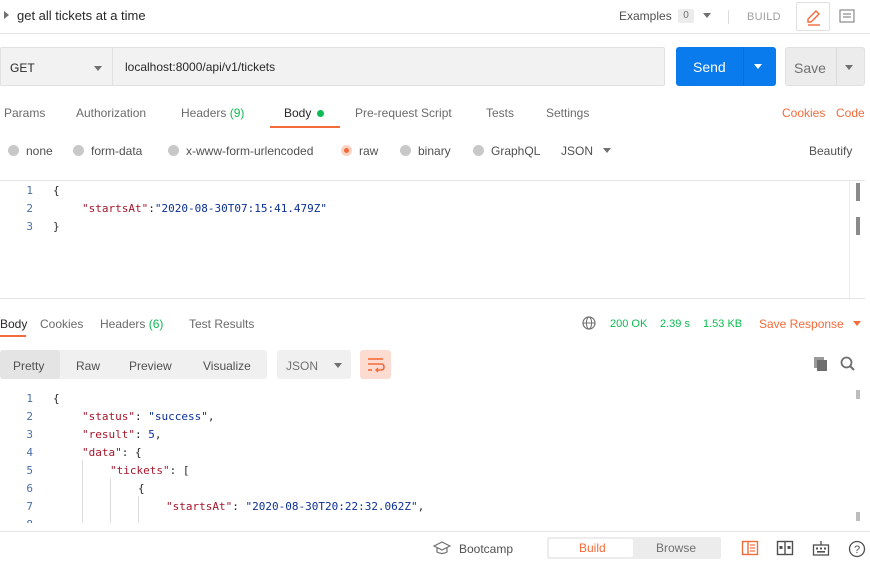 The width and height of the screenshot is (870, 562). What do you see at coordinates (369, 151) in the screenshot?
I see `radio-raw-label: raw` at bounding box center [369, 151].